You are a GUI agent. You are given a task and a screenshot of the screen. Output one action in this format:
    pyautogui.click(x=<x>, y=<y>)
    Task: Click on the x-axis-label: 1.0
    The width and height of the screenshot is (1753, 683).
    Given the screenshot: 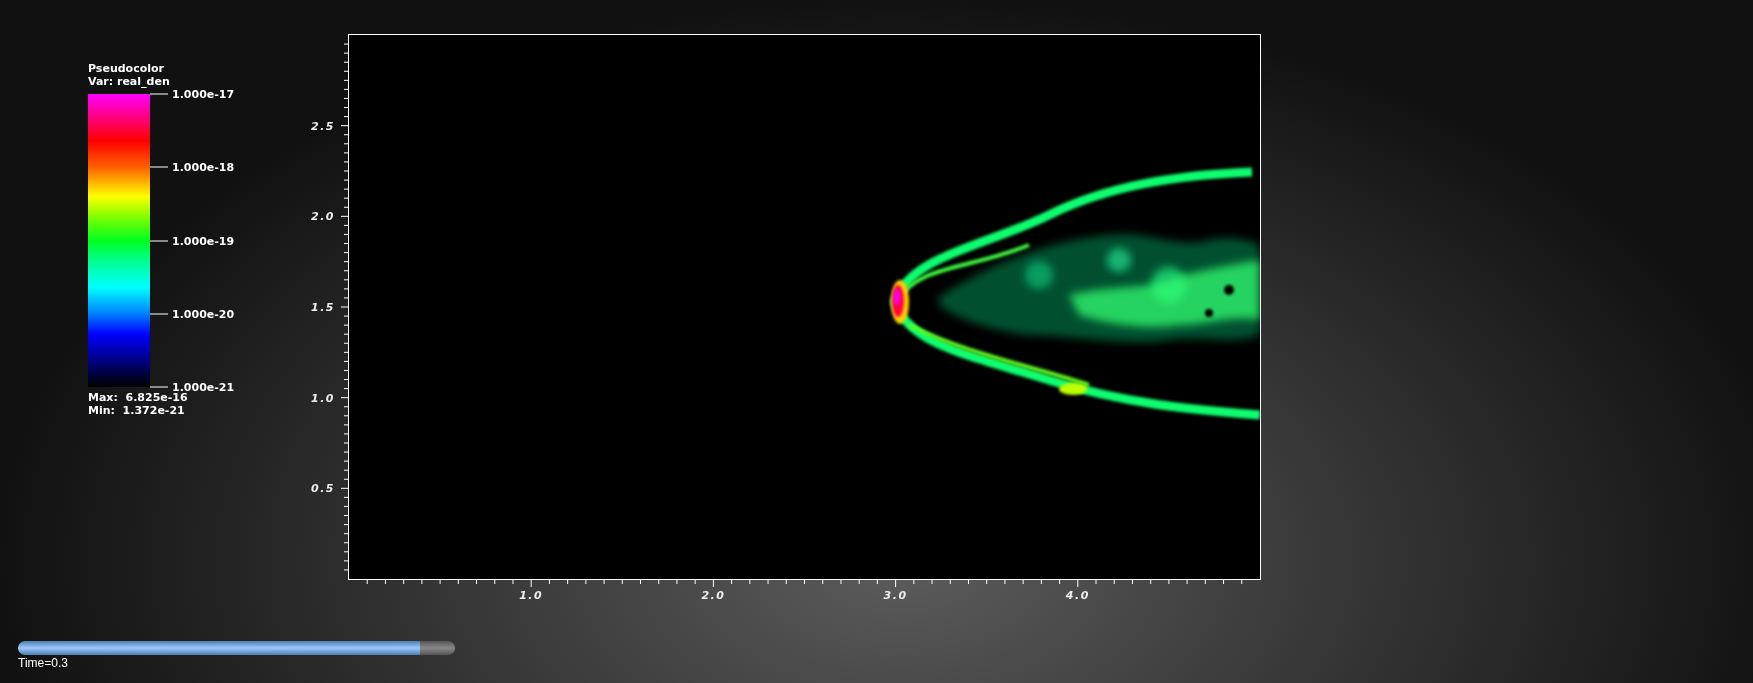 What is the action you would take?
    pyautogui.click(x=531, y=595)
    